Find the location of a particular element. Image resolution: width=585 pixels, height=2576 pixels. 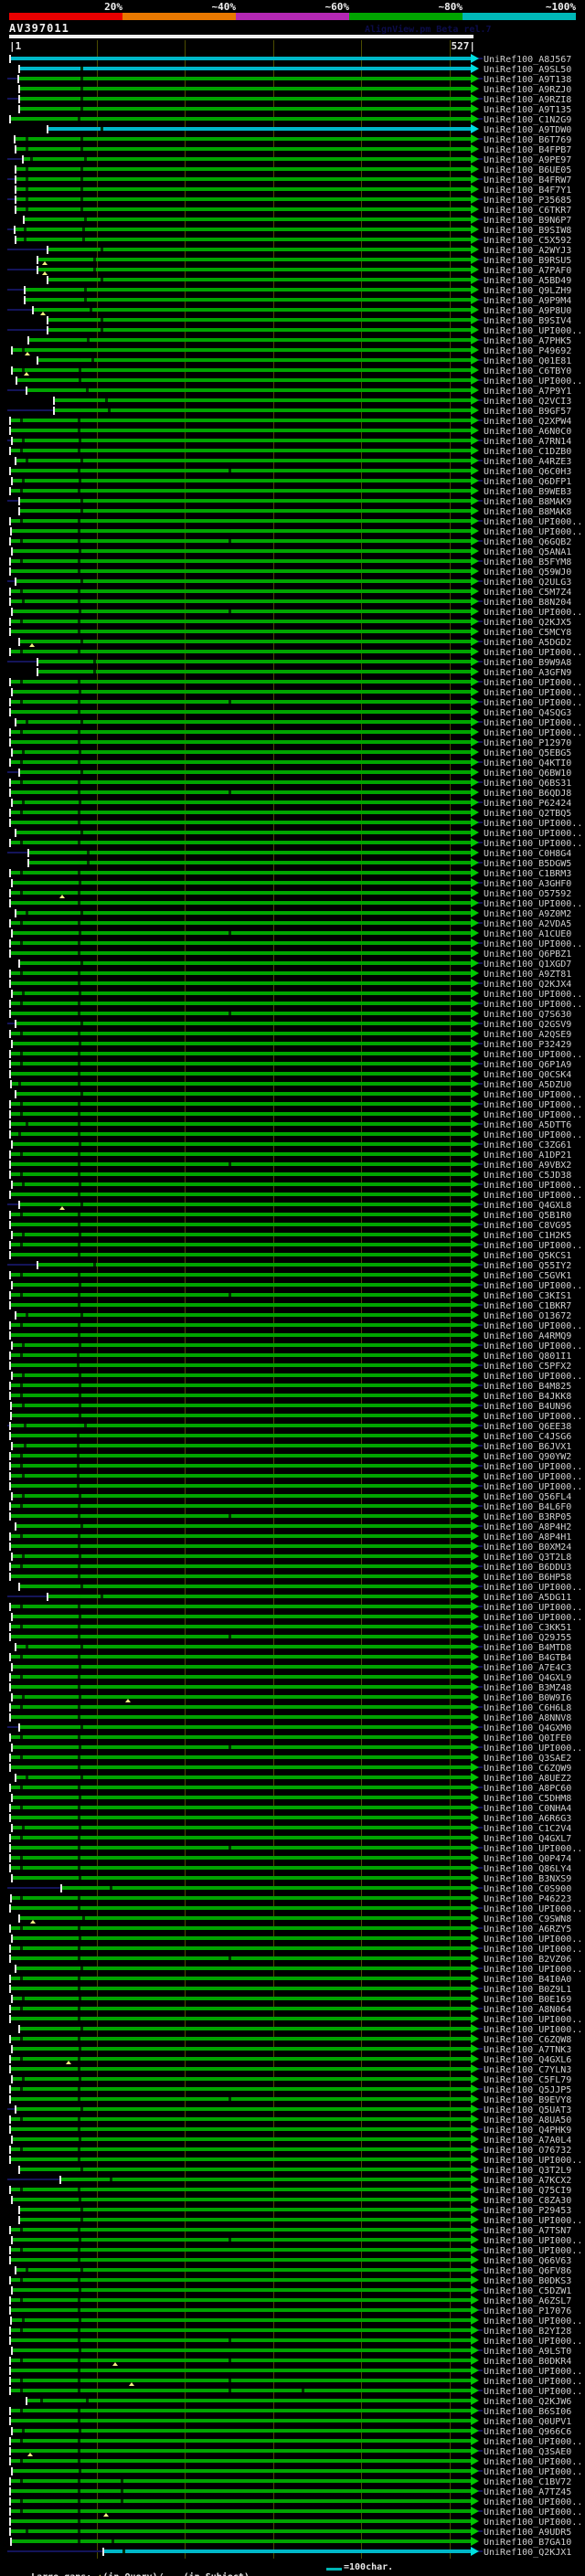

alignment-row: UniRef100_A9VBX2 is located at coordinates (293, 1165).